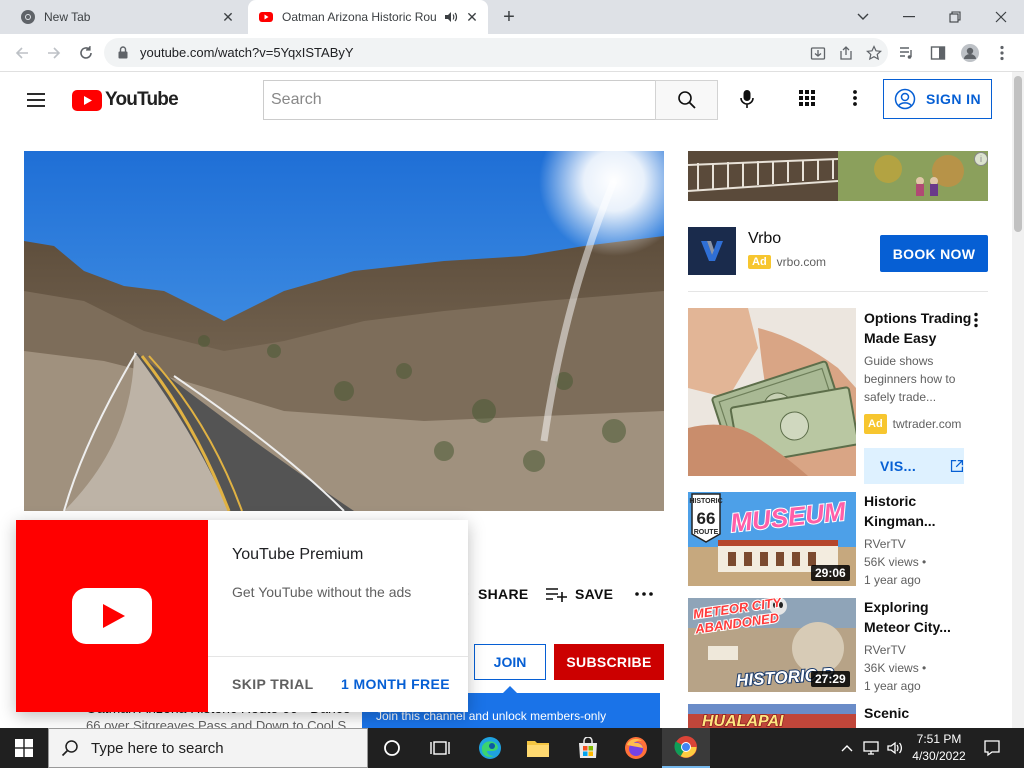  Describe the element at coordinates (636, 748) in the screenshot. I see `firefox-icon` at that location.